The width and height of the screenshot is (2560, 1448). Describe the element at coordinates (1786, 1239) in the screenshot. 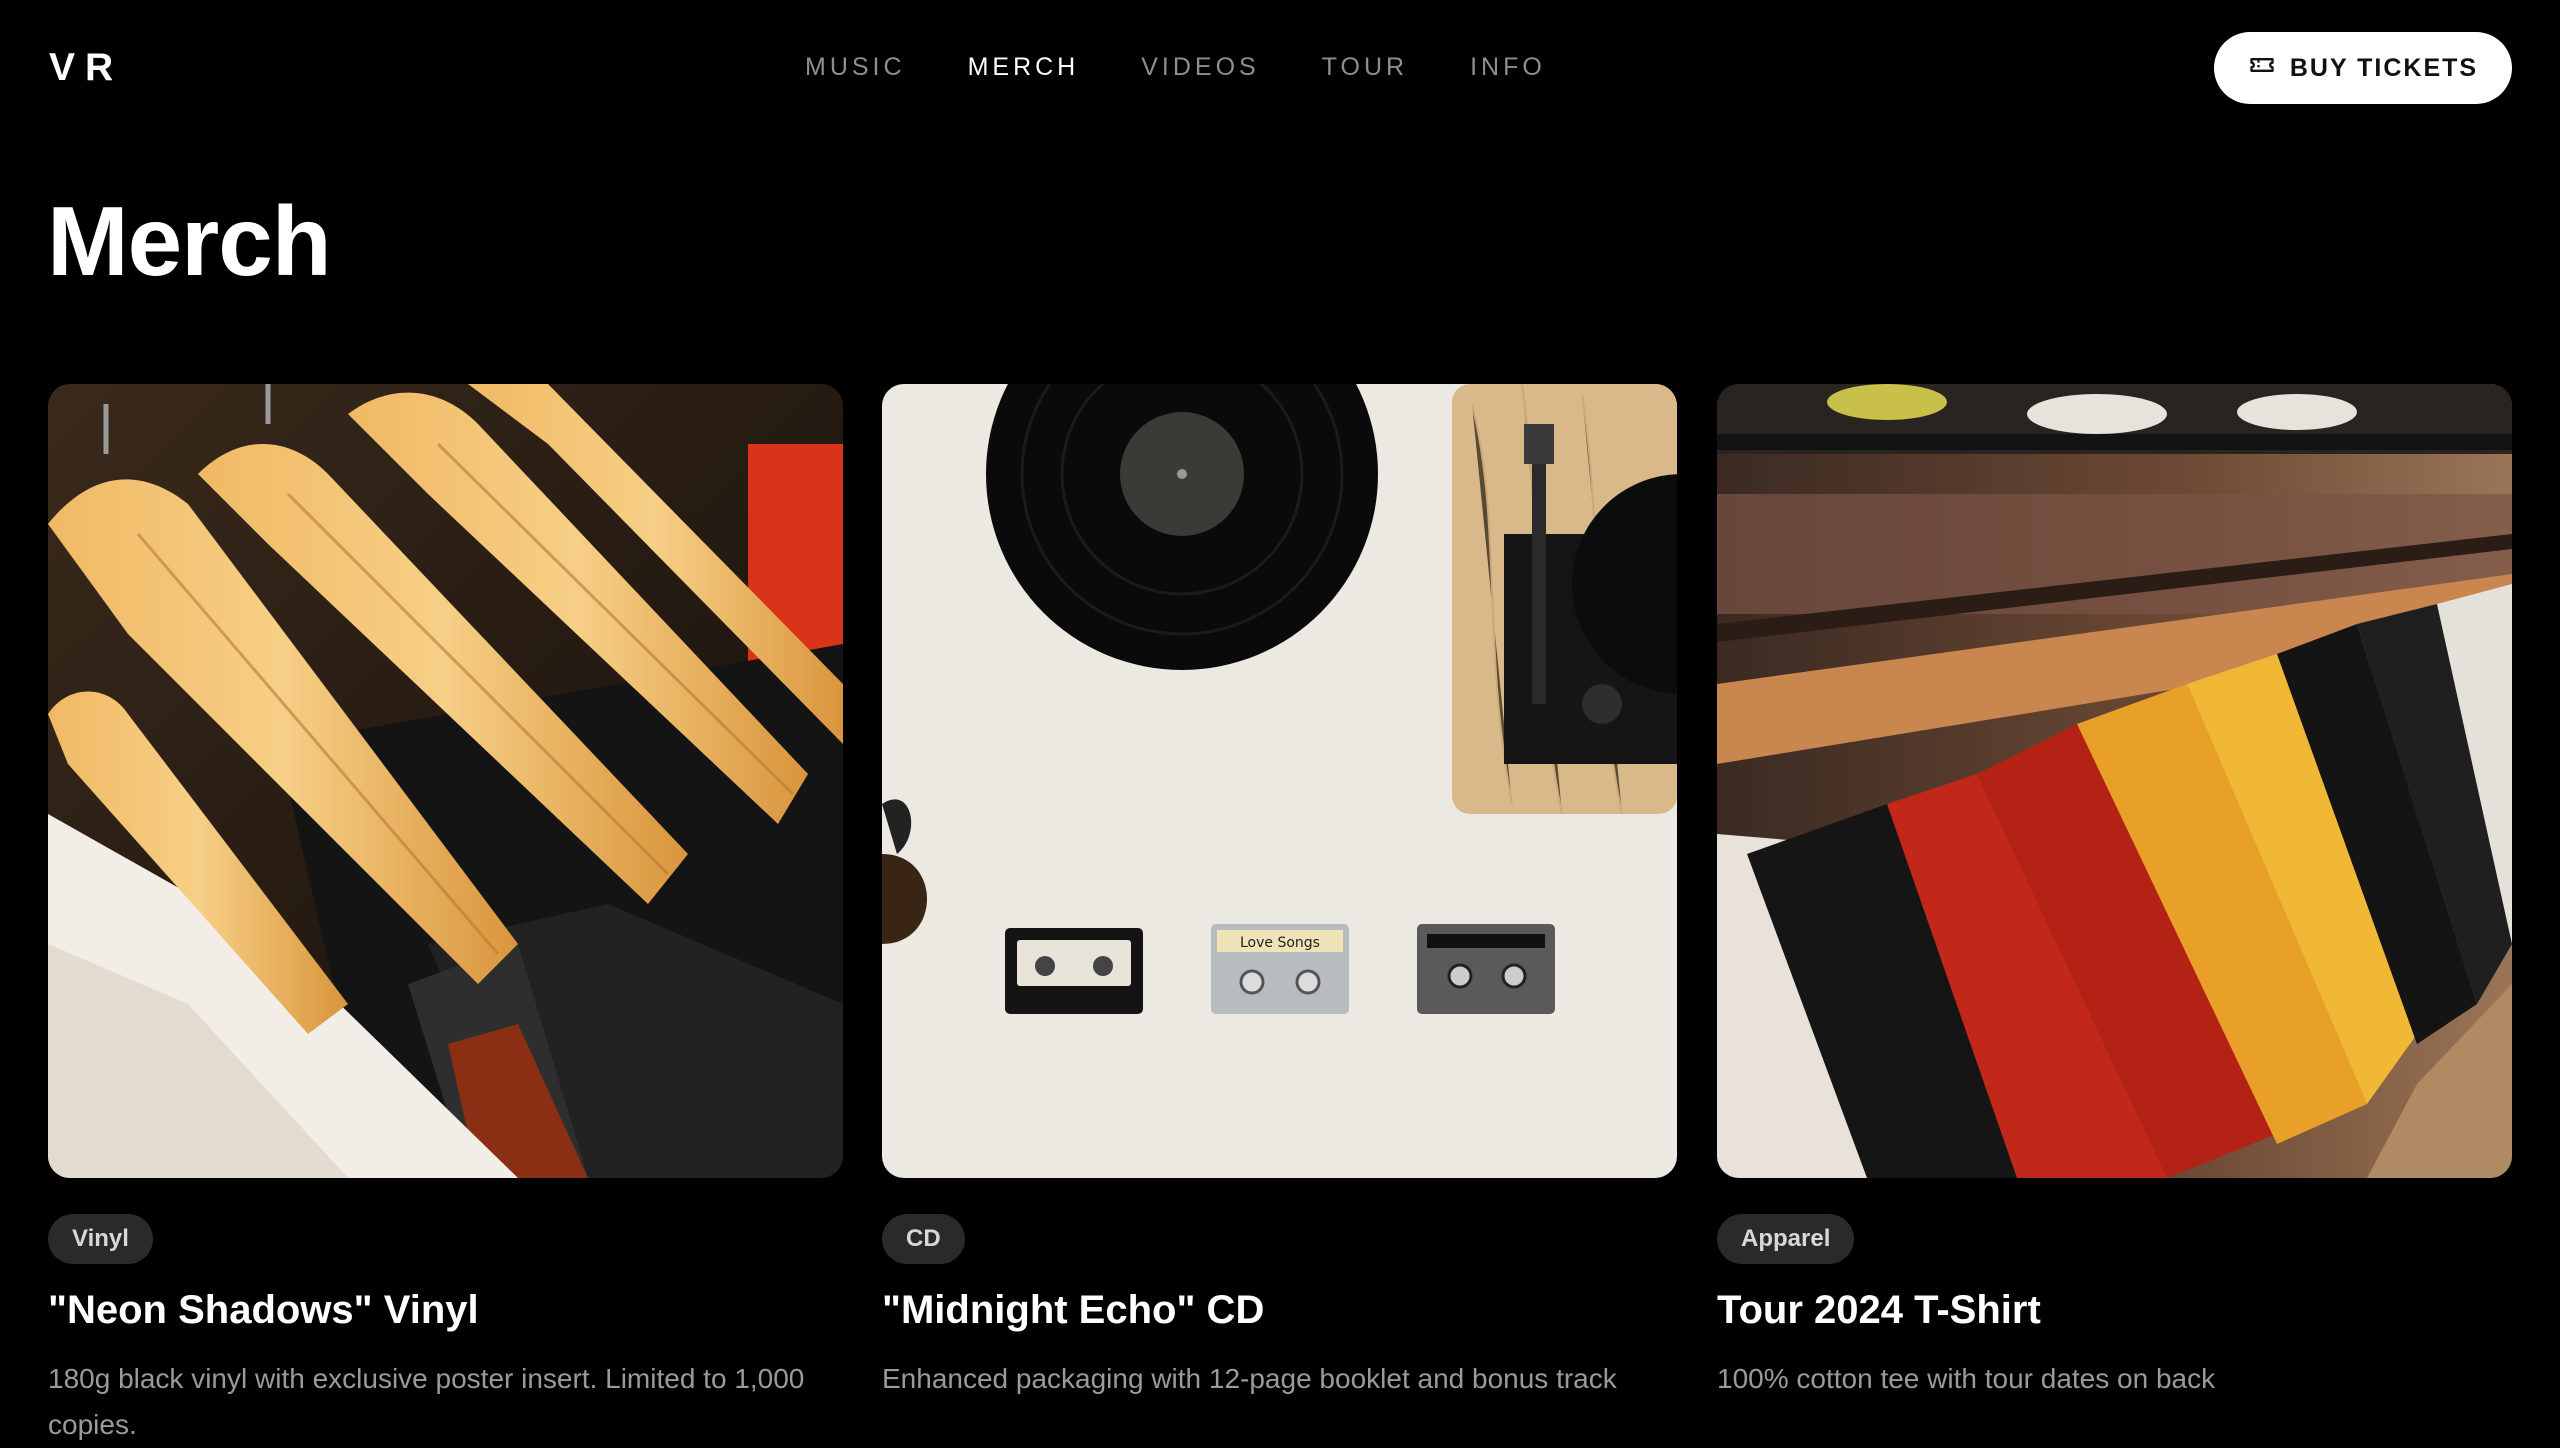

I see `category-tag: Apparel` at that location.